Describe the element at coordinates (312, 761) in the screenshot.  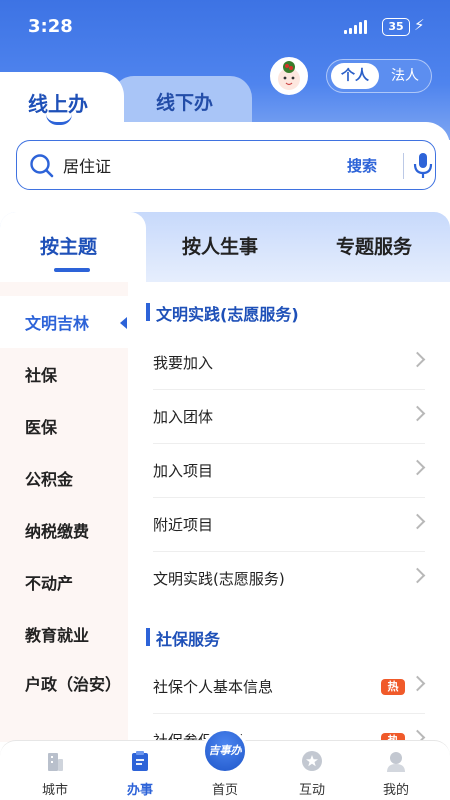
I see `star-badge-icon` at that location.